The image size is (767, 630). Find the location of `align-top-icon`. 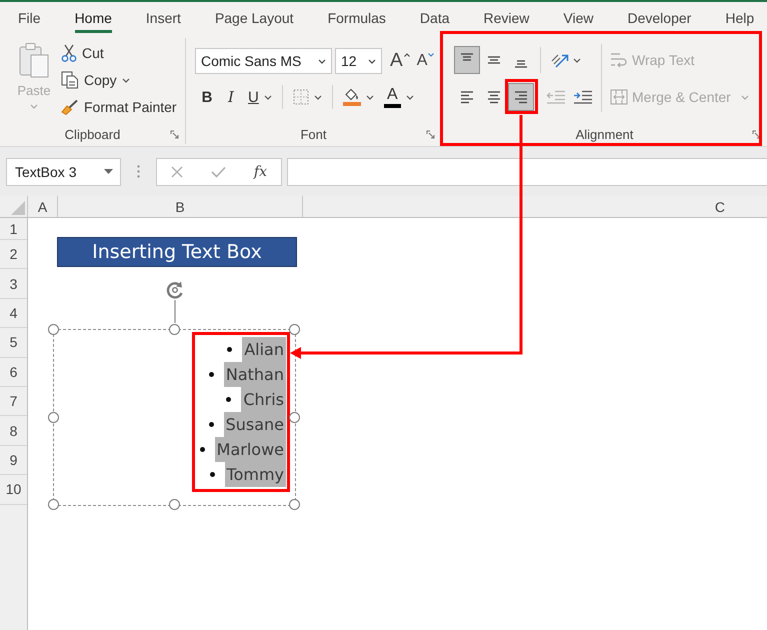

align-top-icon is located at coordinates (467, 57).